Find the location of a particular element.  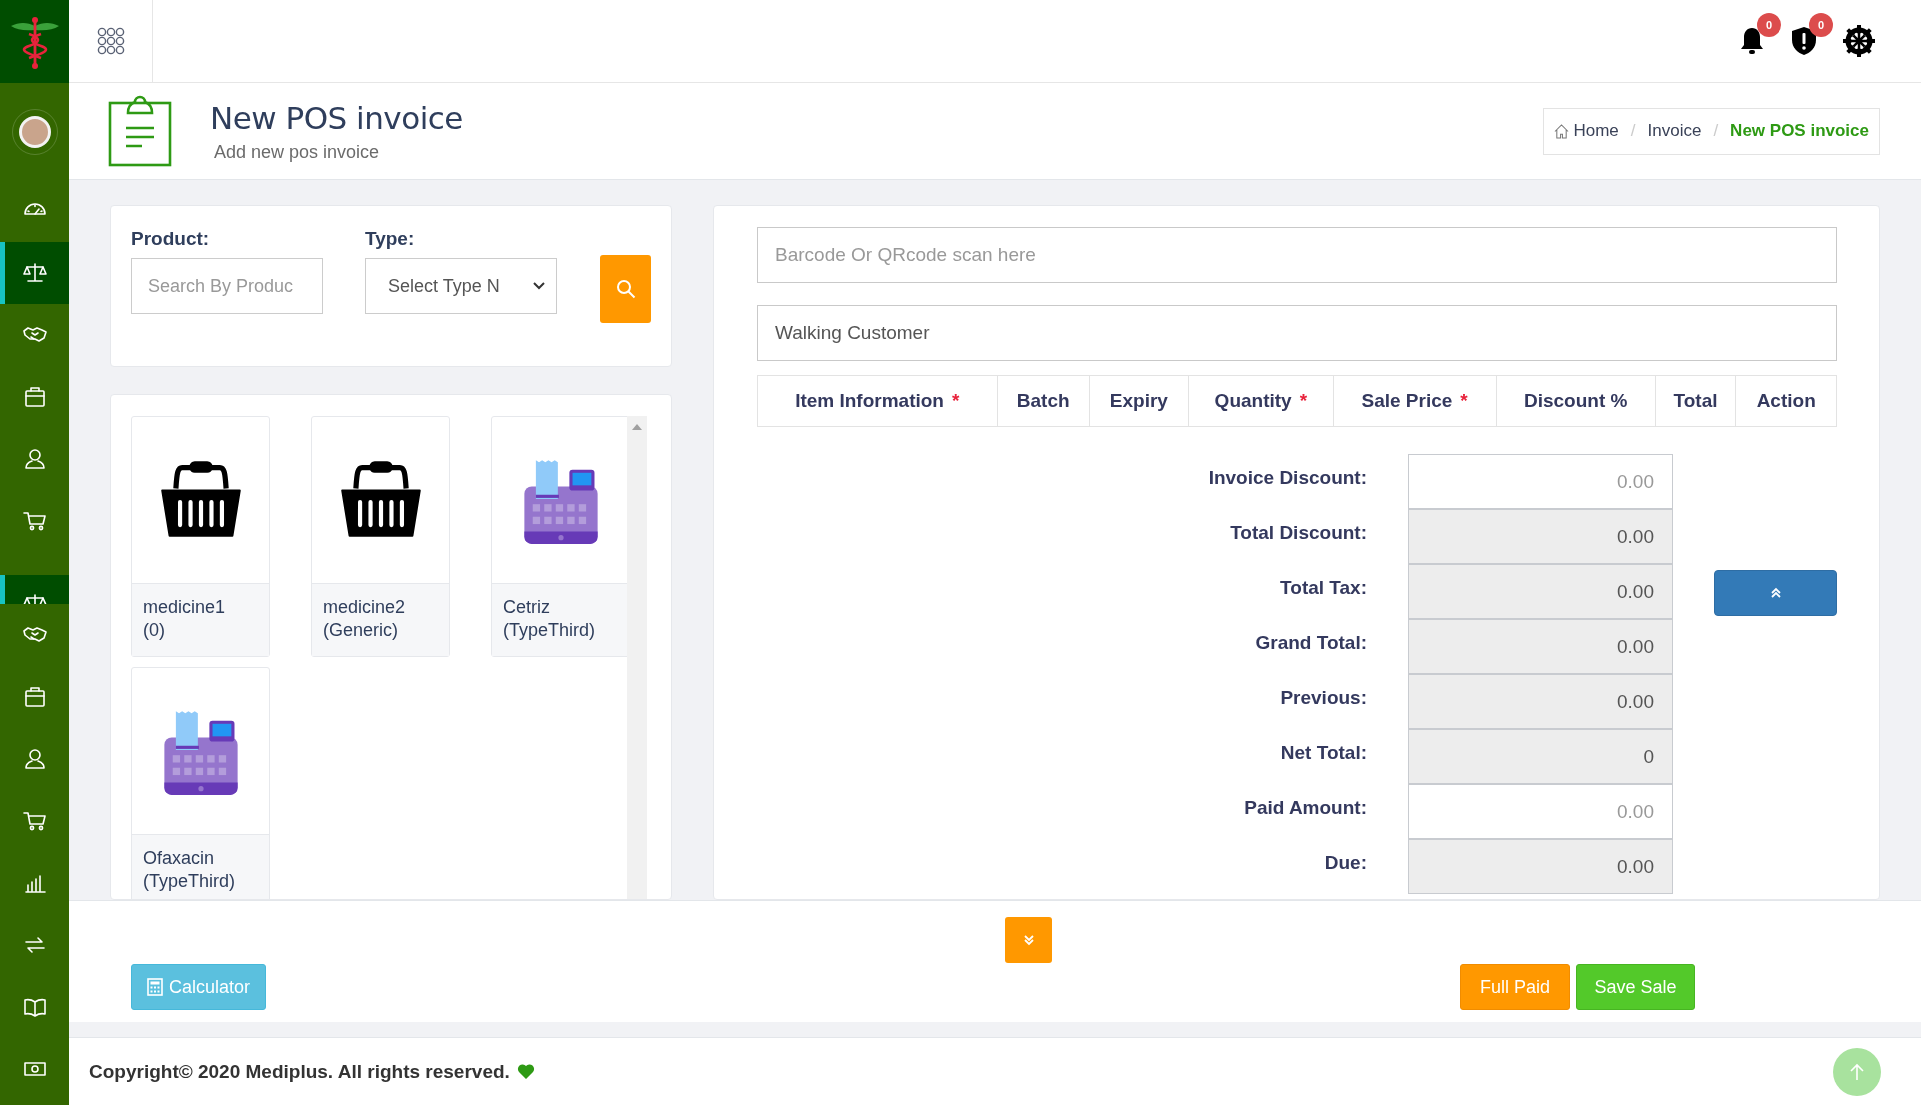

column-label: Quantity is located at coordinates (1253, 400).